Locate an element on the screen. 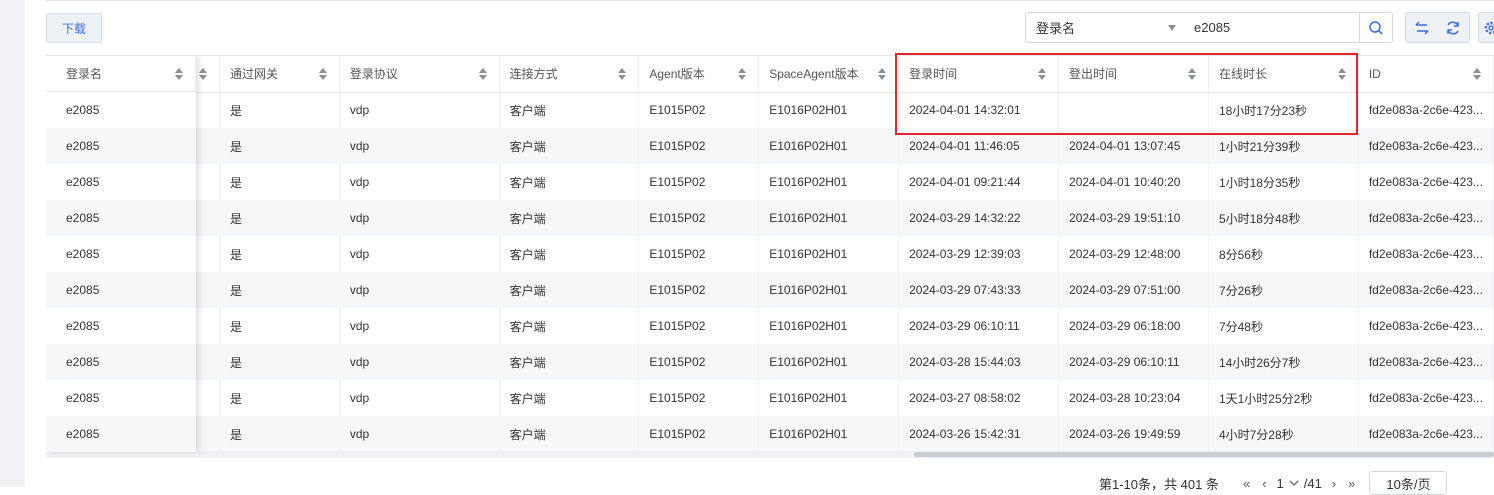 Image resolution: width=1494 pixels, height=495 pixels. search-field-select: 登录名 is located at coordinates (1105, 27).